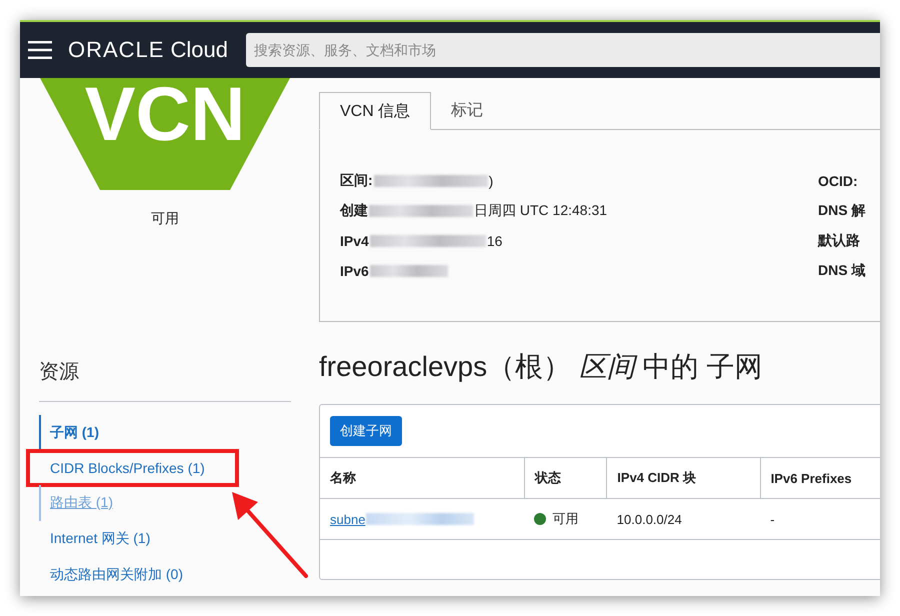  What do you see at coordinates (565, 519) in the screenshot?
I see `status-text: 可用` at bounding box center [565, 519].